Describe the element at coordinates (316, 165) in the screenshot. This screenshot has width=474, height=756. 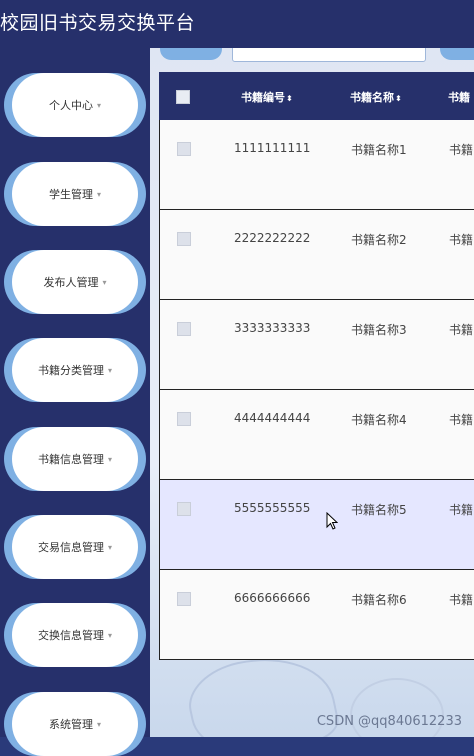
I see `table-row: 1111111111 书籍名称1 书籍` at that location.